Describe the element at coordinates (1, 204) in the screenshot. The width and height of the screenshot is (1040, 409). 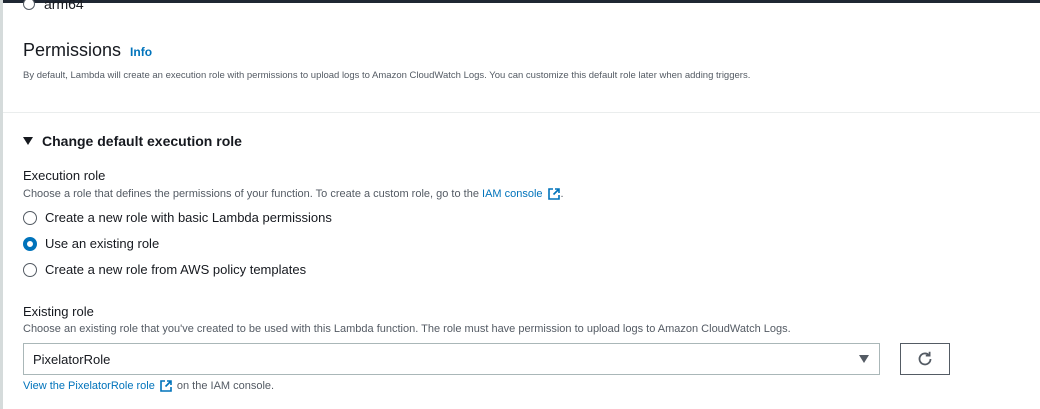
I see `container-left-border` at that location.